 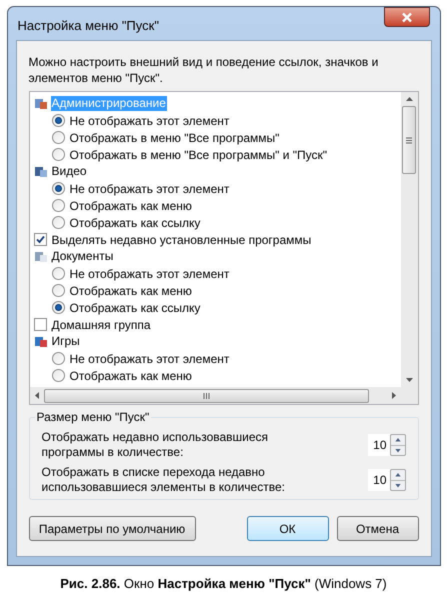 I want to click on setting-label: Отображать недавно использовавшиеся программы в количестве:, so click(x=156, y=445).